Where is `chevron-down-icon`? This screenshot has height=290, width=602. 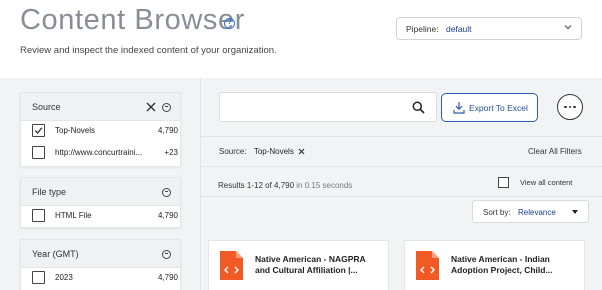
chevron-down-icon is located at coordinates (568, 27).